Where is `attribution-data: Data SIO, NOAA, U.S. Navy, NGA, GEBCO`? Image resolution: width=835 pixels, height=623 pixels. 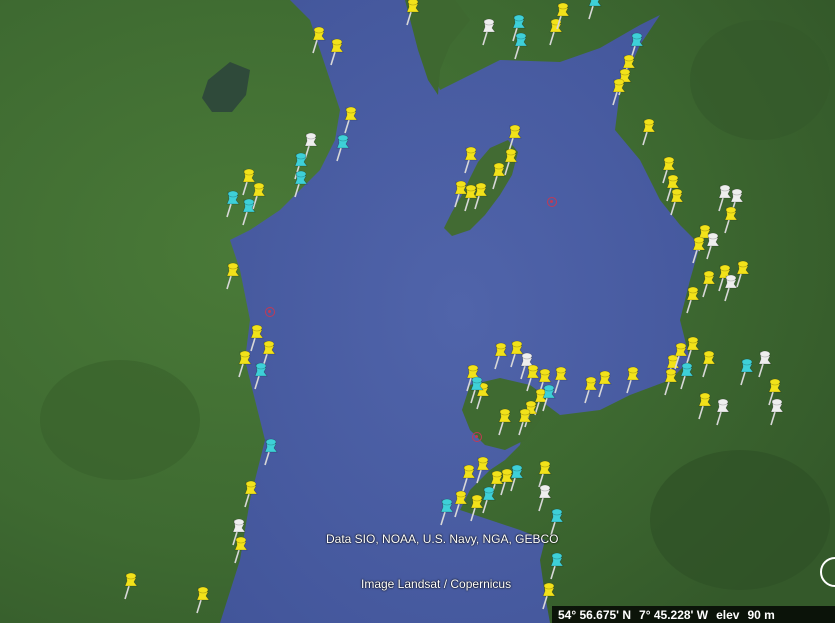 attribution-data: Data SIO, NOAA, U.S. Navy, NGA, GEBCO is located at coordinates (442, 539).